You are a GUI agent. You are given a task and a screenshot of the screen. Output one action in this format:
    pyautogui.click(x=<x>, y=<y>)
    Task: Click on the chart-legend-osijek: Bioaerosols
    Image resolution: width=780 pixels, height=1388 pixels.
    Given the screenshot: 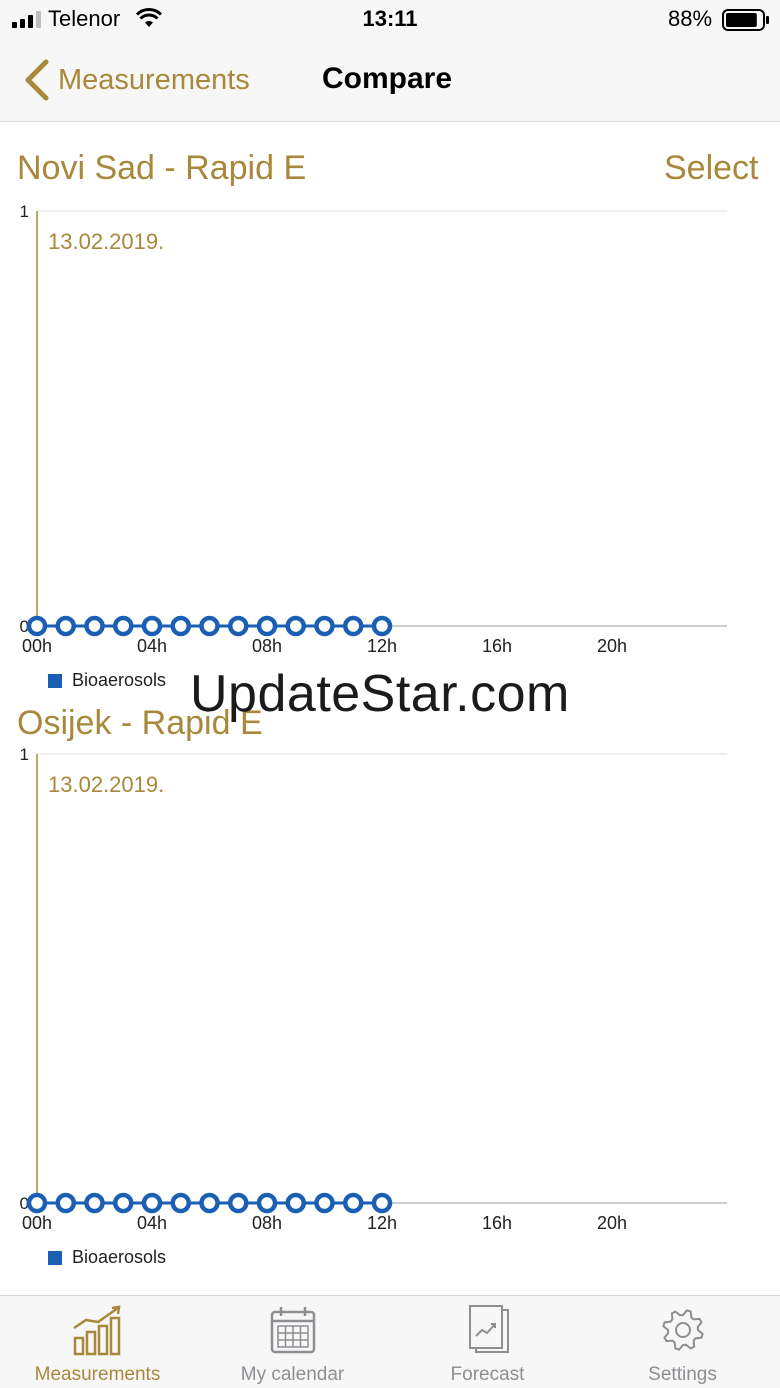 What is the action you would take?
    pyautogui.click(x=107, y=1257)
    